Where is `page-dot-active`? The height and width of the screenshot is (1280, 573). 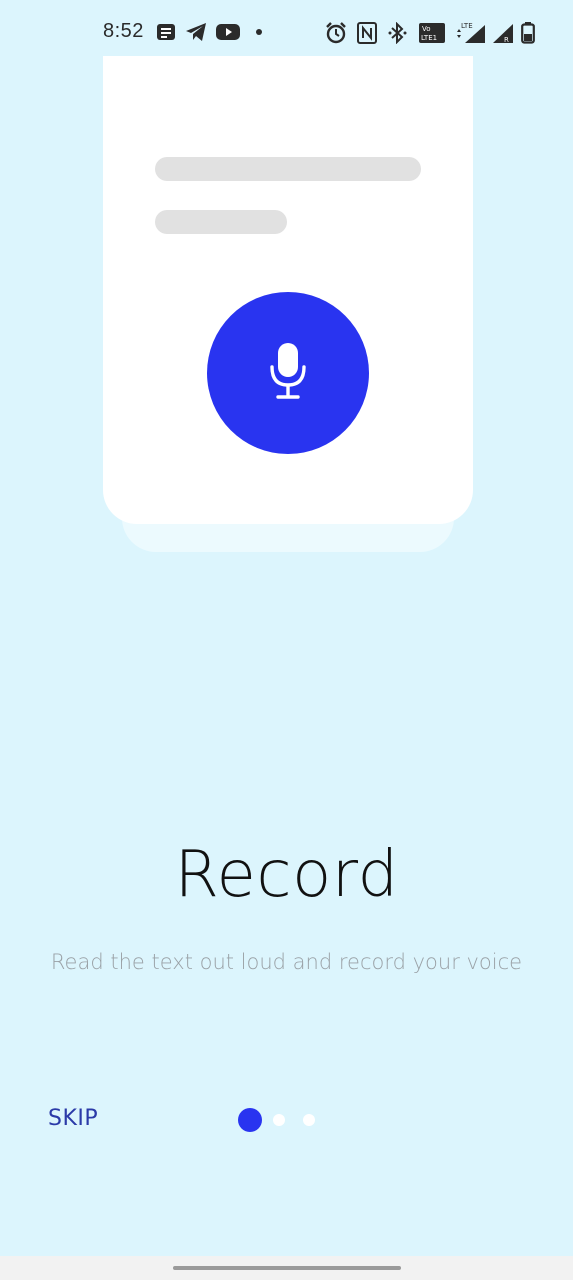 page-dot-active is located at coordinates (250, 1120).